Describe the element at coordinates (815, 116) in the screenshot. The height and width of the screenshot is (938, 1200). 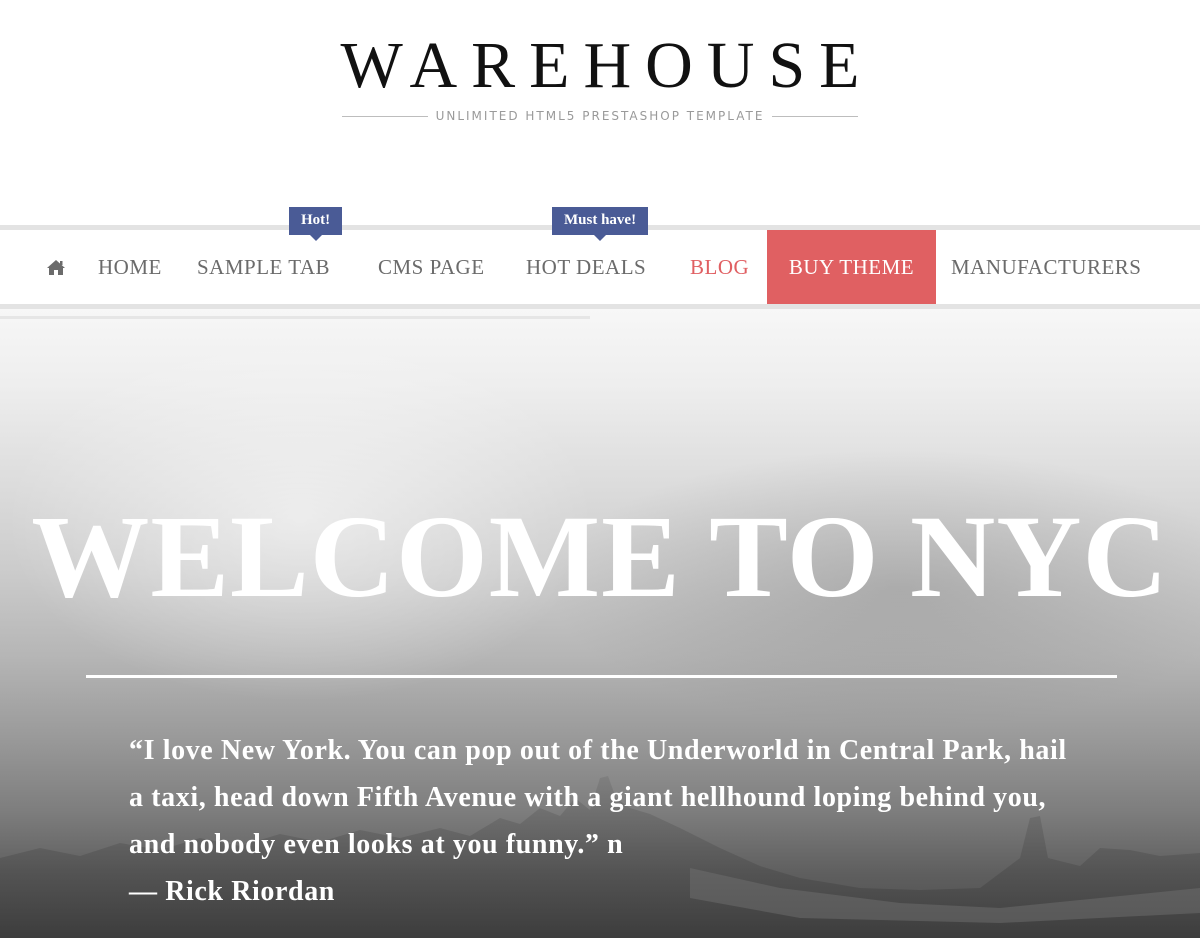
I see `tagline-rule-right` at that location.